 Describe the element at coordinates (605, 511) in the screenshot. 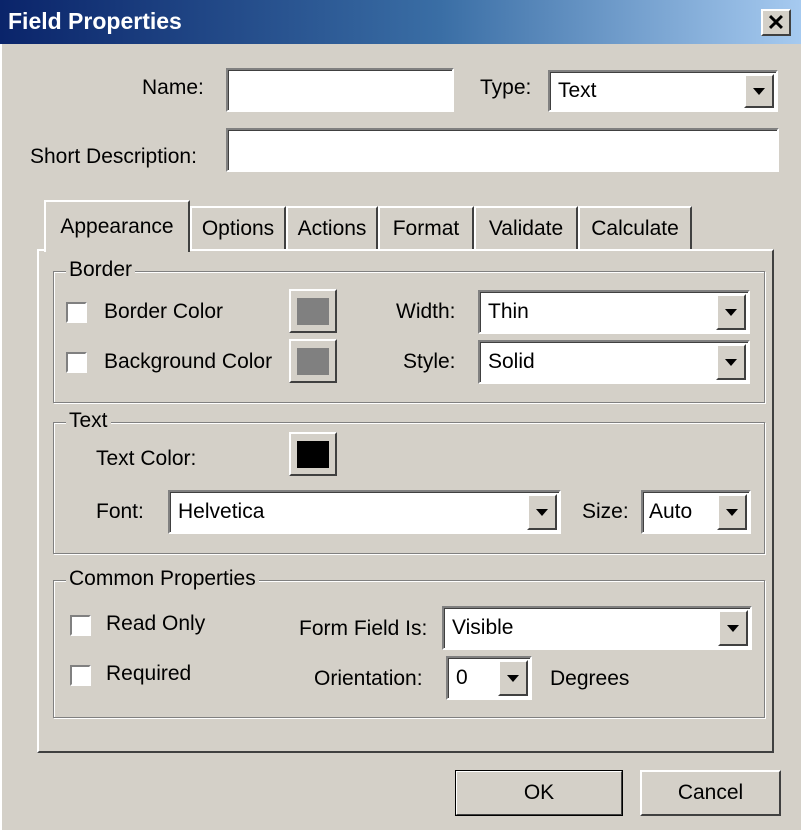

I see `size-label: Size:` at that location.